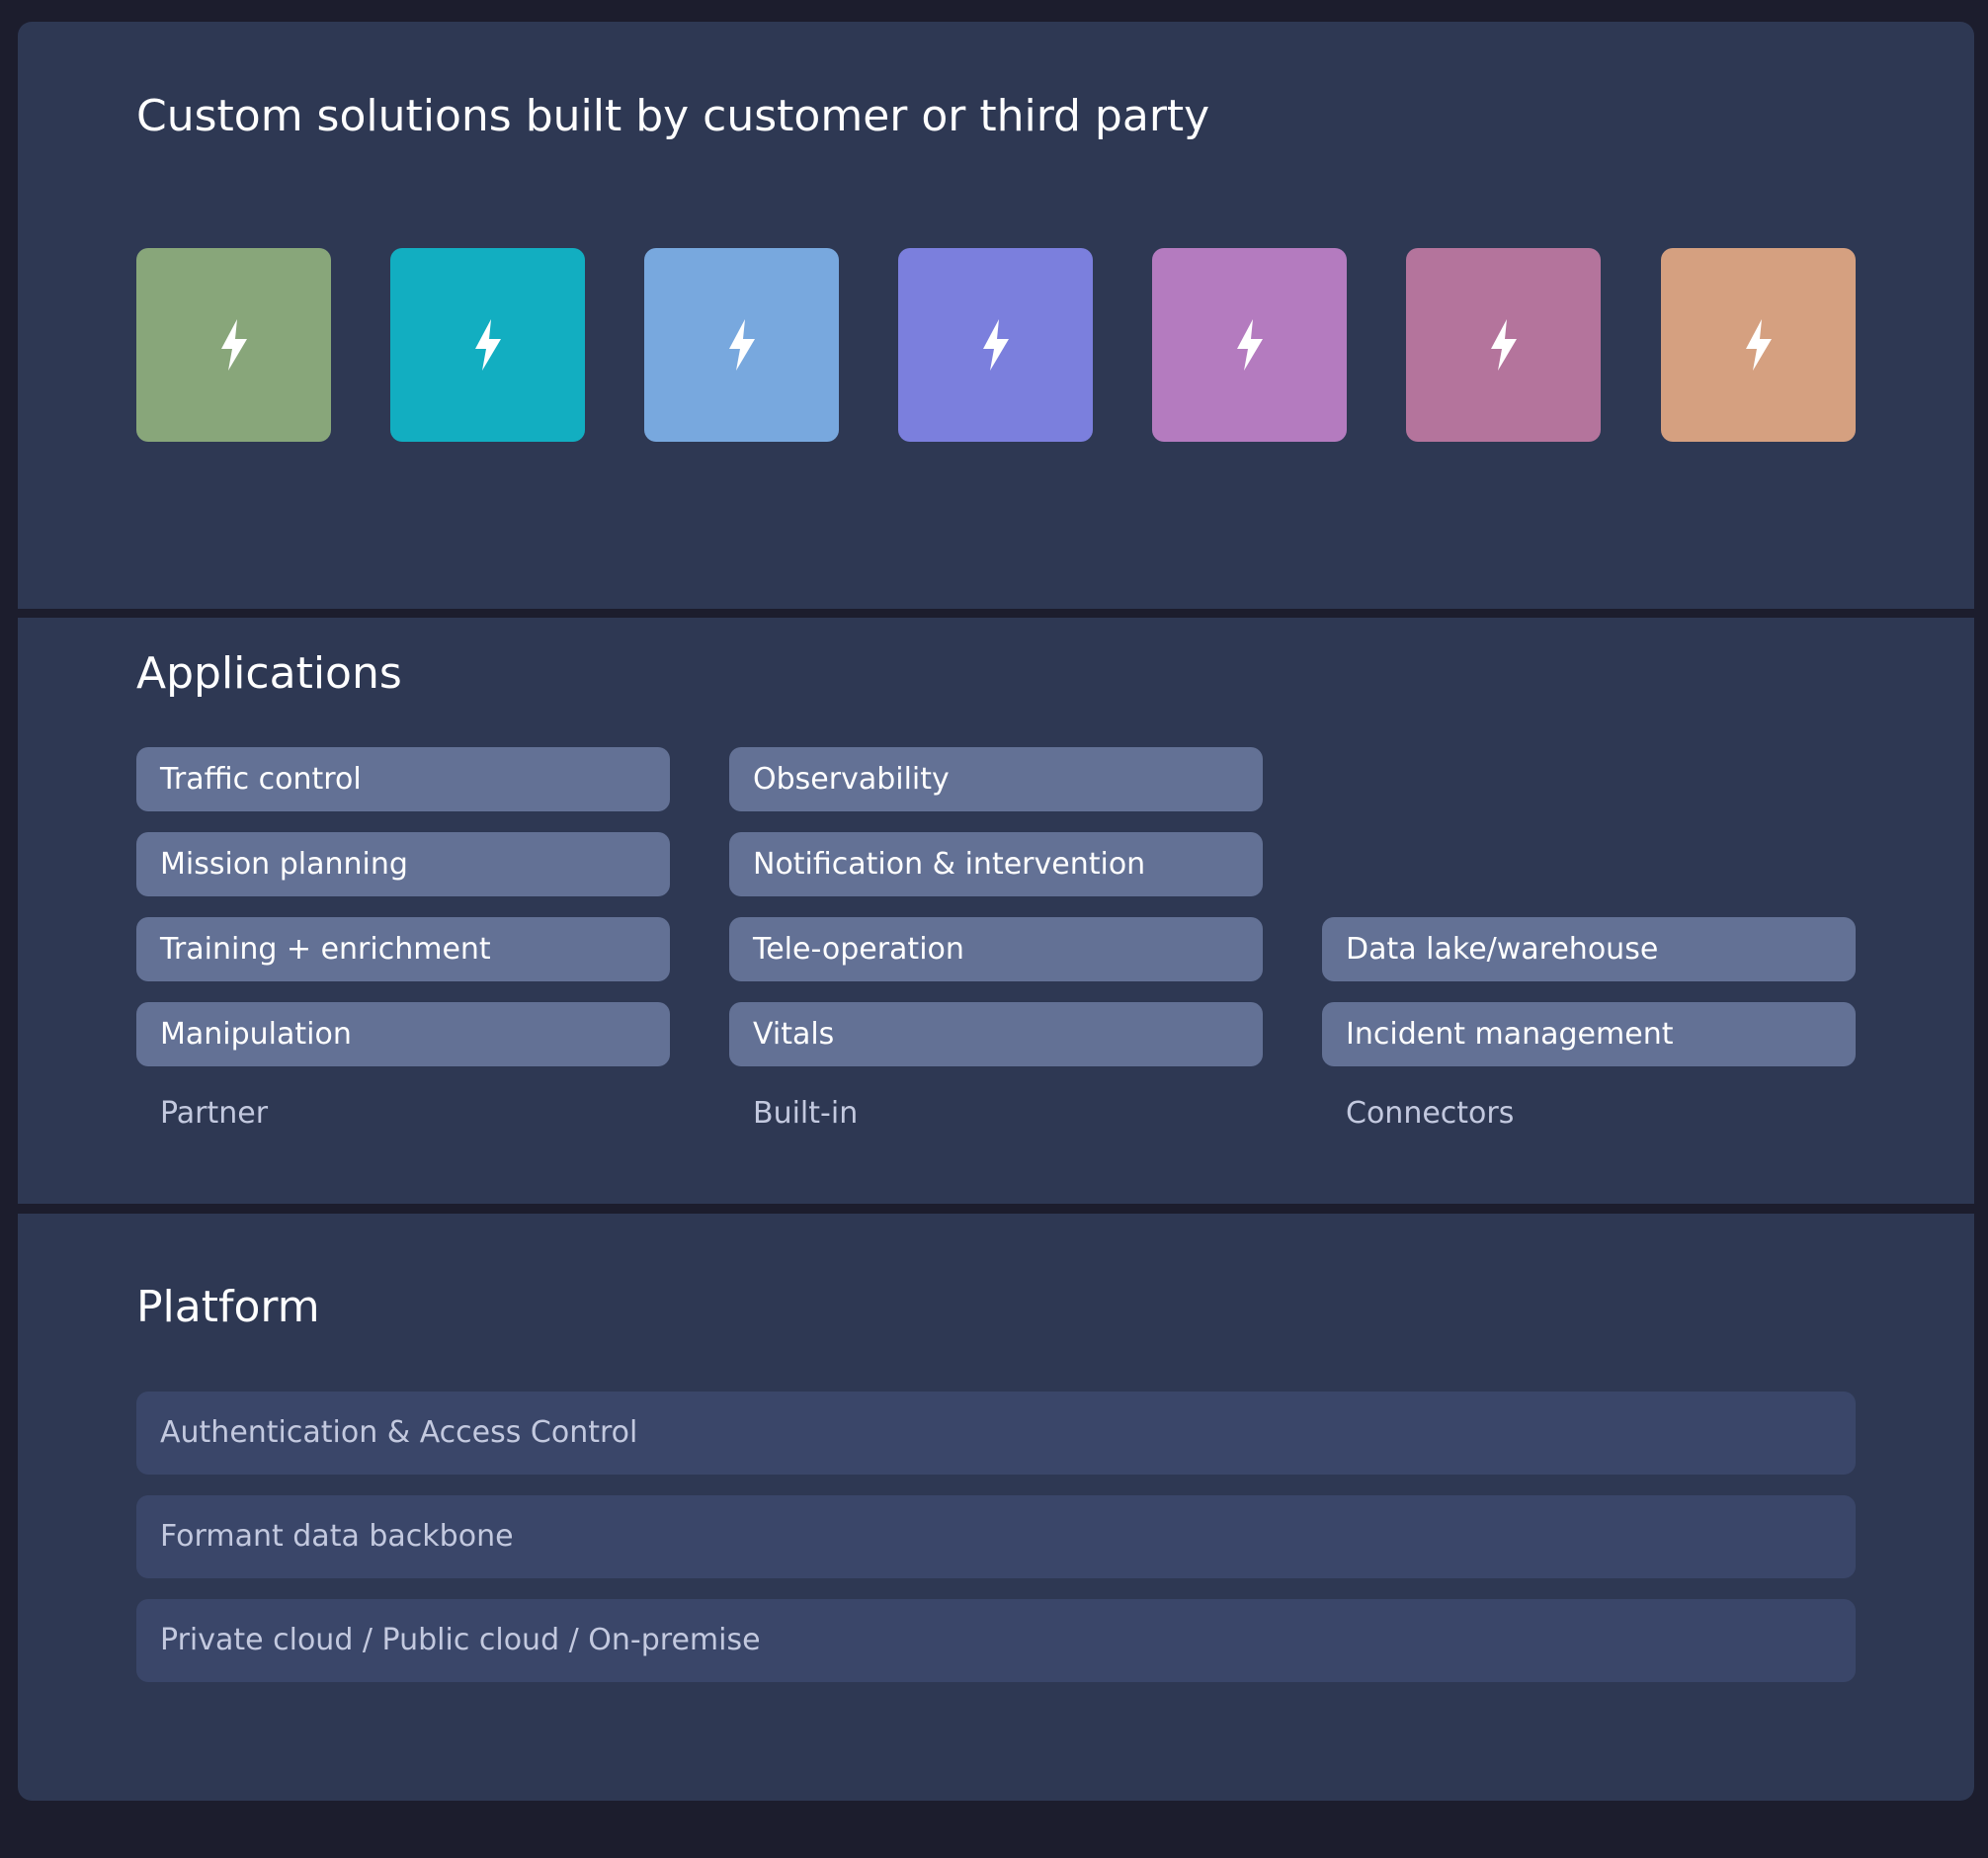  Describe the element at coordinates (1589, 1034) in the screenshot. I see `application-pill-incident-management: Incident management` at that location.